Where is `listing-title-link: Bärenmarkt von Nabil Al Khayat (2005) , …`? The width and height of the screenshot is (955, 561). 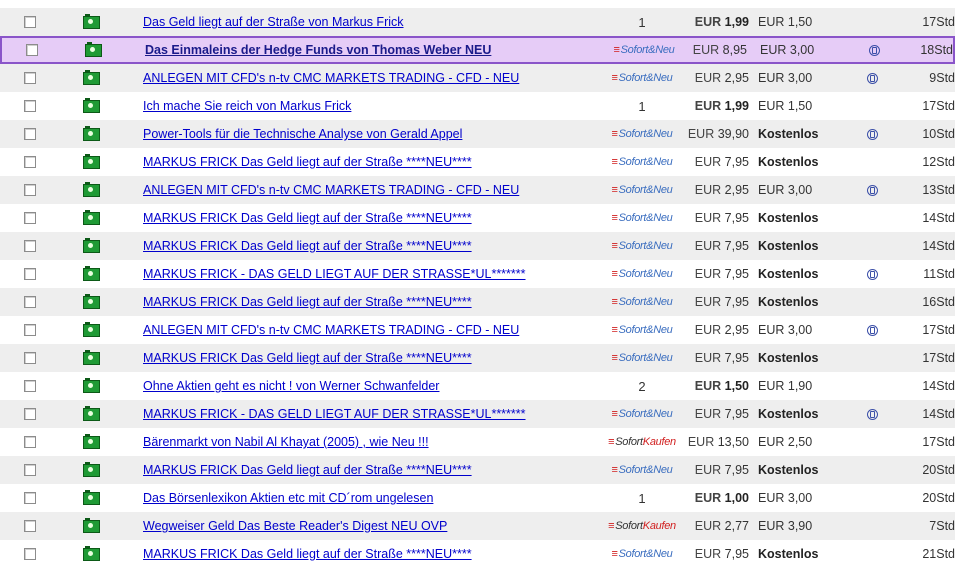
listing-title-link: Bärenmarkt von Nabil Al Khayat (2005) , … is located at coordinates (286, 442).